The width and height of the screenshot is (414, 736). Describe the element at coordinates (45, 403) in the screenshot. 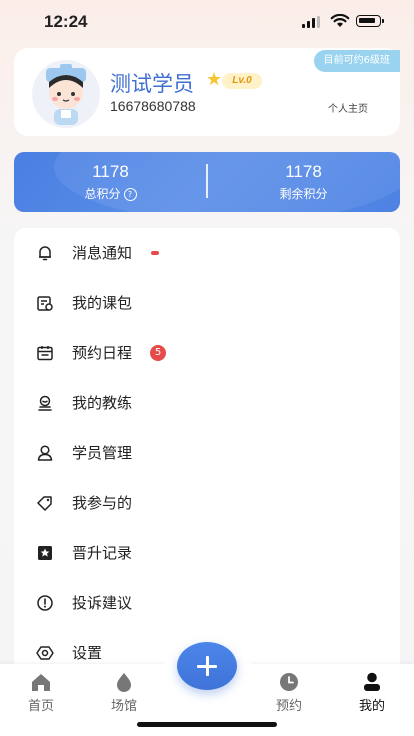

I see `coach-icon` at that location.